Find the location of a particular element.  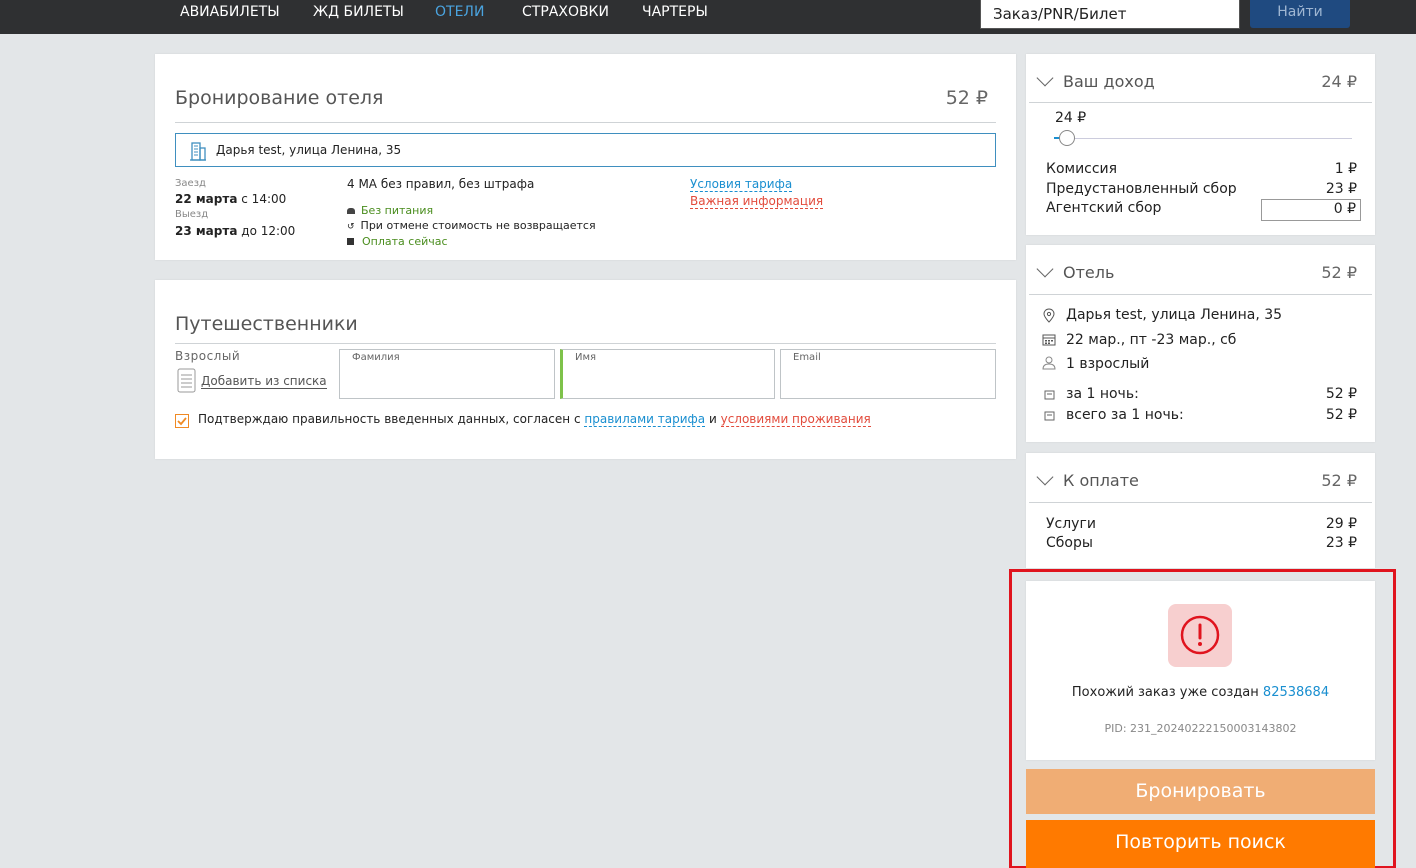

preset-fee-value: 23 ₽ is located at coordinates (1341, 189).